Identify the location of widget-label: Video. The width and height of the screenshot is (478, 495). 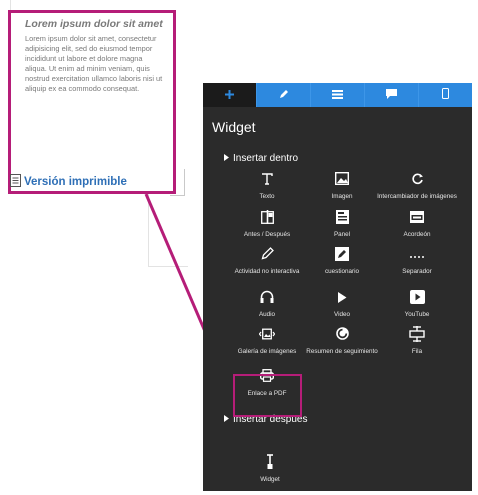
(342, 314).